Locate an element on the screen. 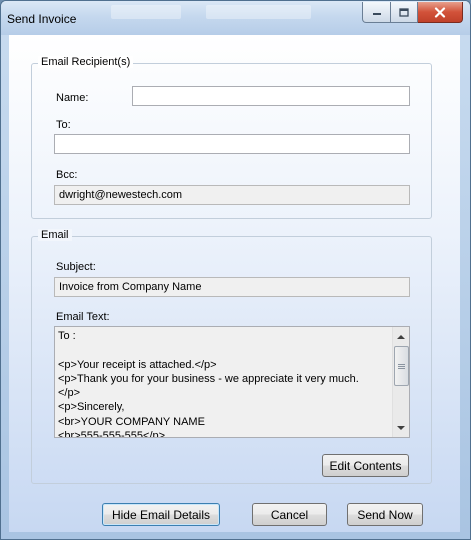 Image resolution: width=471 pixels, height=540 pixels. minimize-icon is located at coordinates (376, 14).